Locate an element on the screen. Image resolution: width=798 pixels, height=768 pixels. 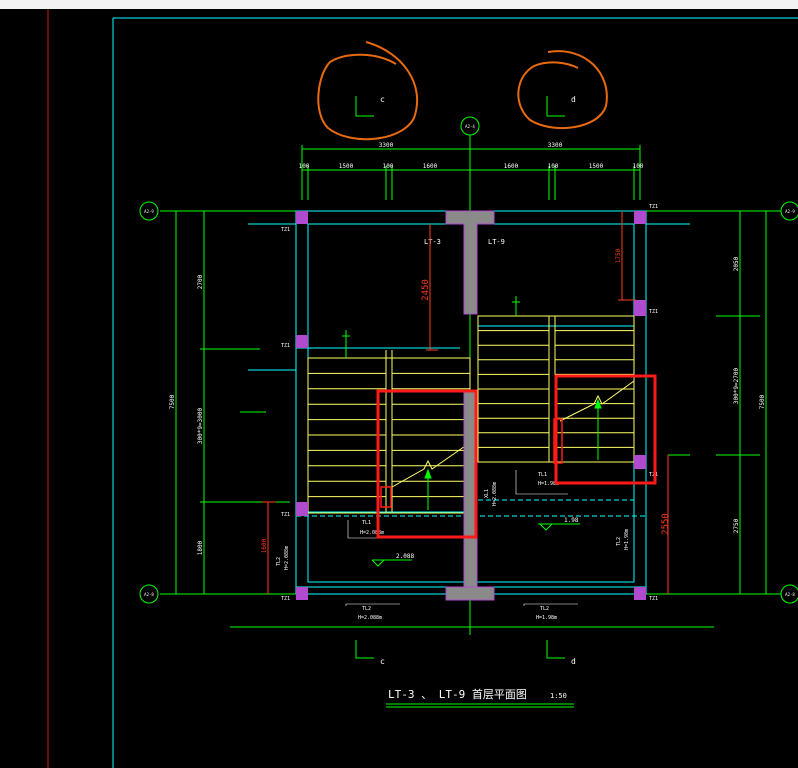
beam-tl1-left: TL1 is located at coordinates (366, 523).